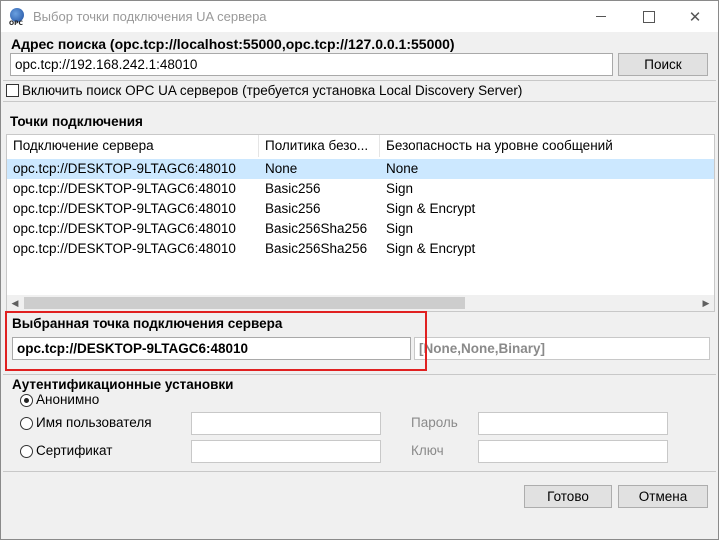  I want to click on close-button: ✕, so click(695, 16).